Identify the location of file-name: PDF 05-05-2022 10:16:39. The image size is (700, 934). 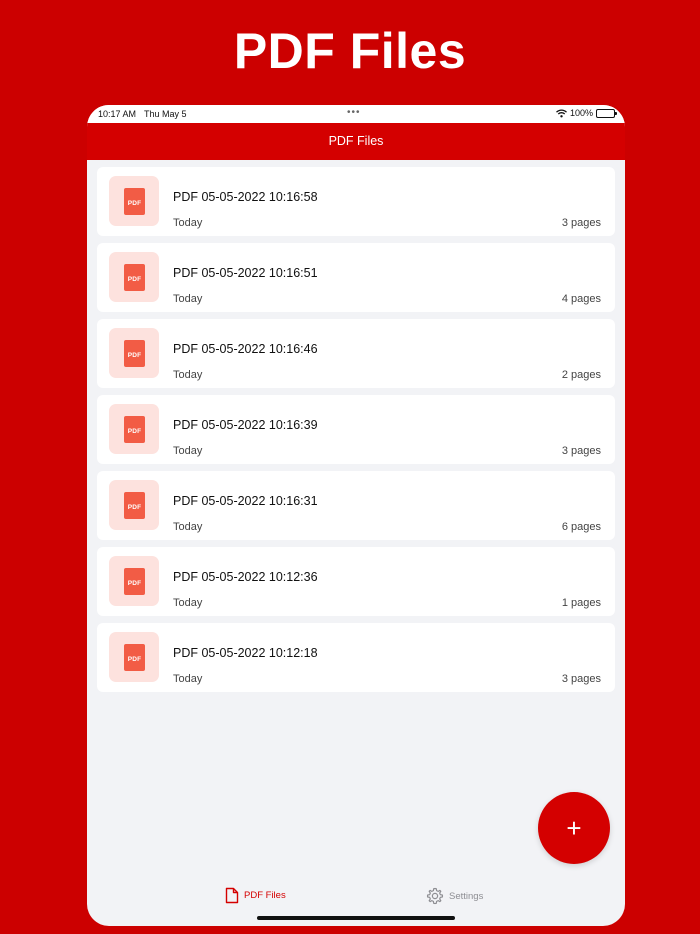
(245, 425).